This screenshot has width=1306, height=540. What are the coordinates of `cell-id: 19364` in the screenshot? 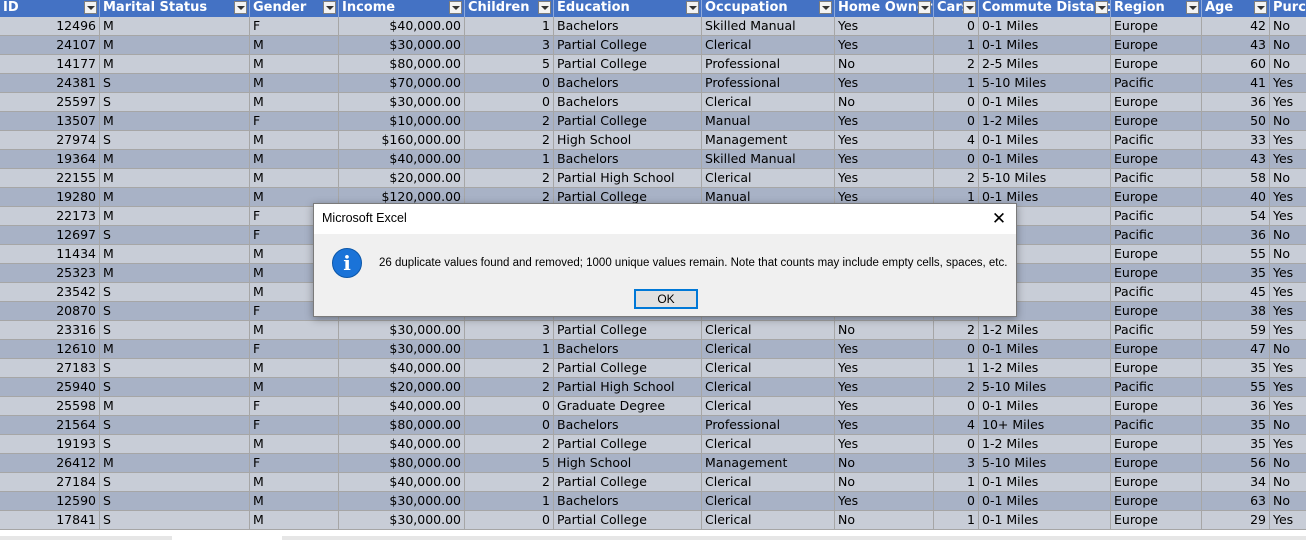 It's located at (50, 159).